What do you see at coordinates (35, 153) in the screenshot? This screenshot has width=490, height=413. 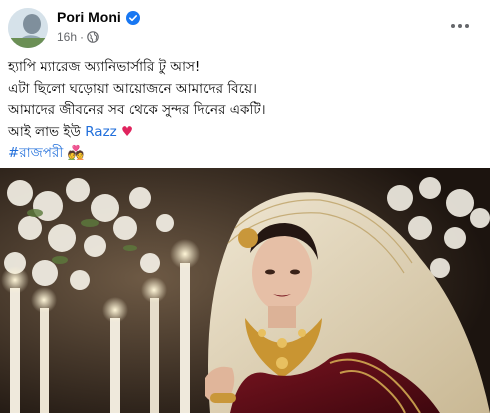 I see `hashtag-link: #রাজপরী` at bounding box center [35, 153].